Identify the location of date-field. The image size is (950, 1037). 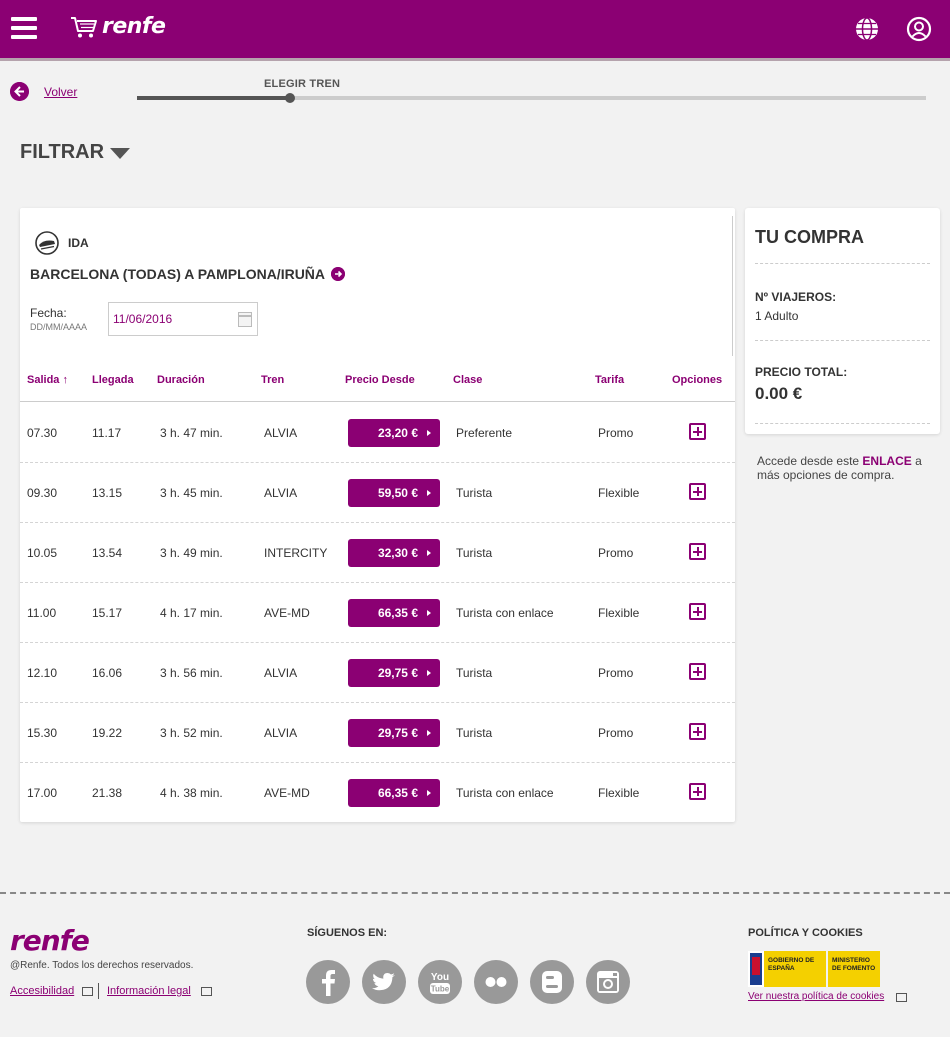
(183, 319).